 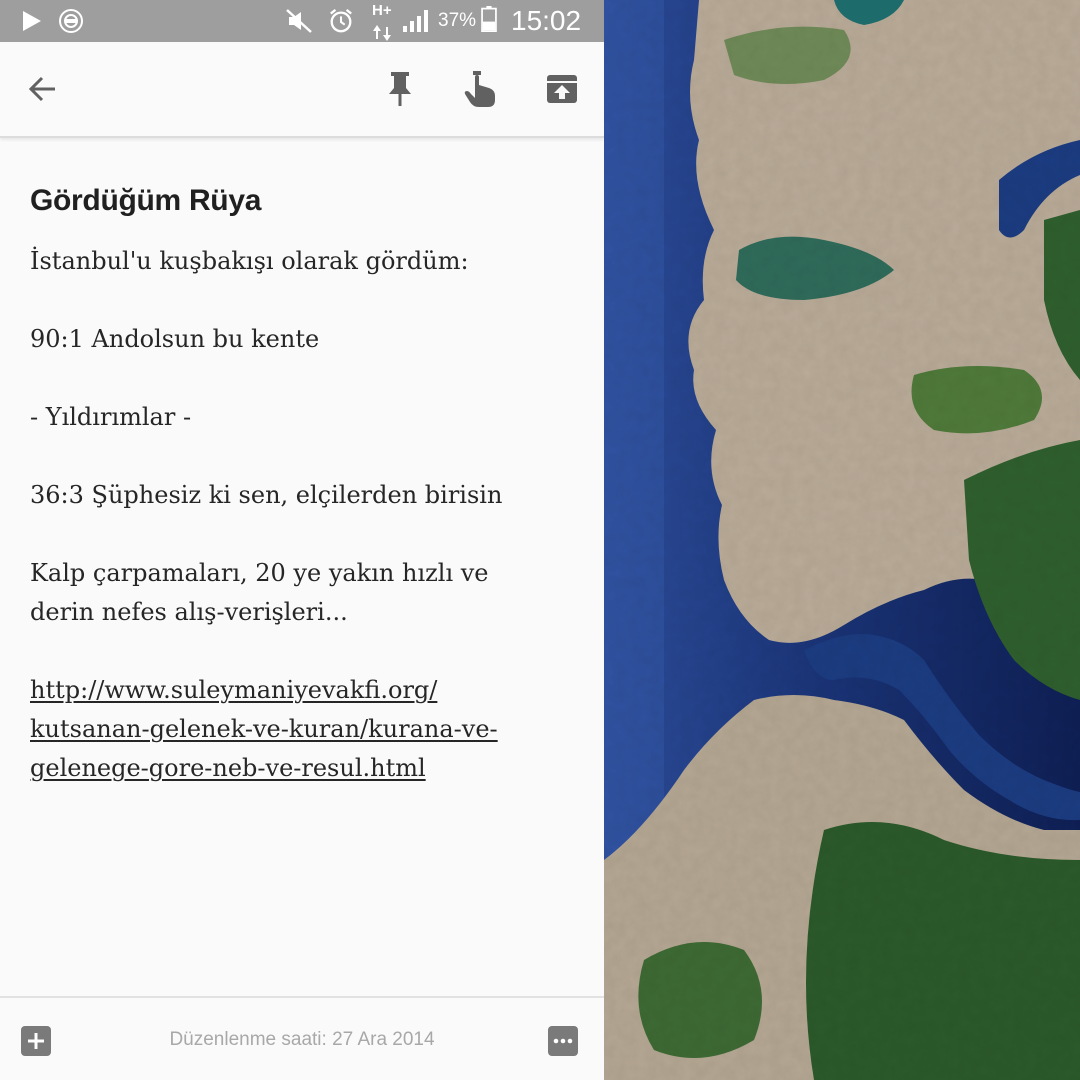 I want to click on reminder-icon, so click(x=479, y=89).